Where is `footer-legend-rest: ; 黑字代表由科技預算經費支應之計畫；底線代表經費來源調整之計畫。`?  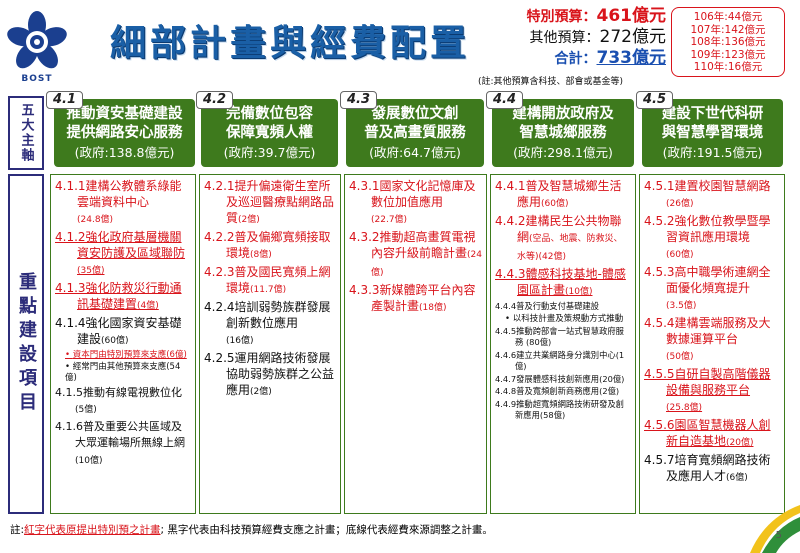
footer-legend-rest: ; 黑字代表由科技預算經費支應之計畫；底線代表經費來源調整之計畫。 is located at coordinates (326, 530).